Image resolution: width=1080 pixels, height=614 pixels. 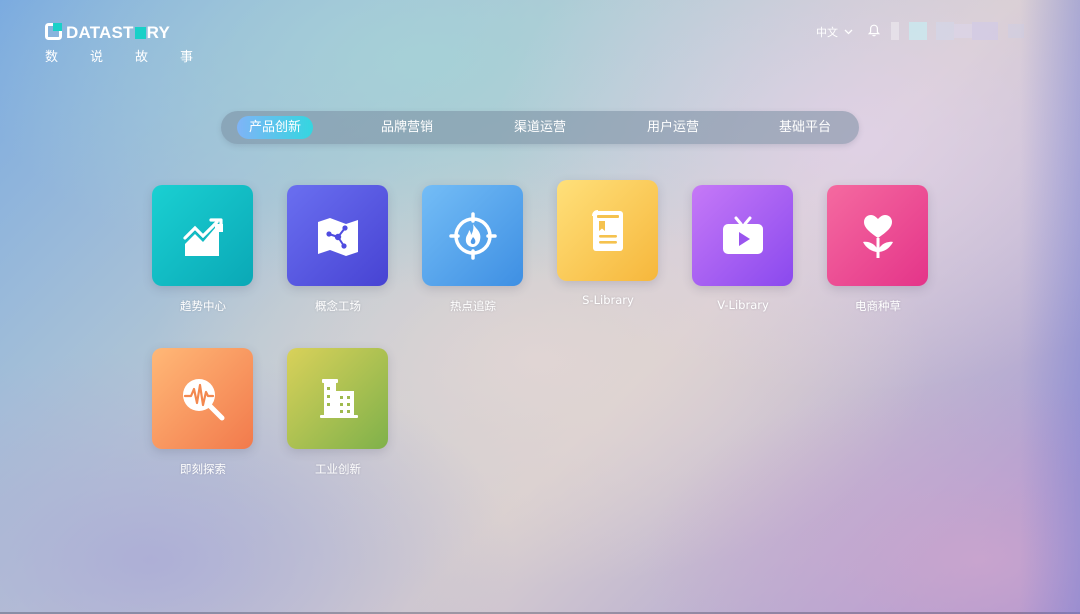 I want to click on tab-base-platform: 基础平台, so click(x=805, y=127).